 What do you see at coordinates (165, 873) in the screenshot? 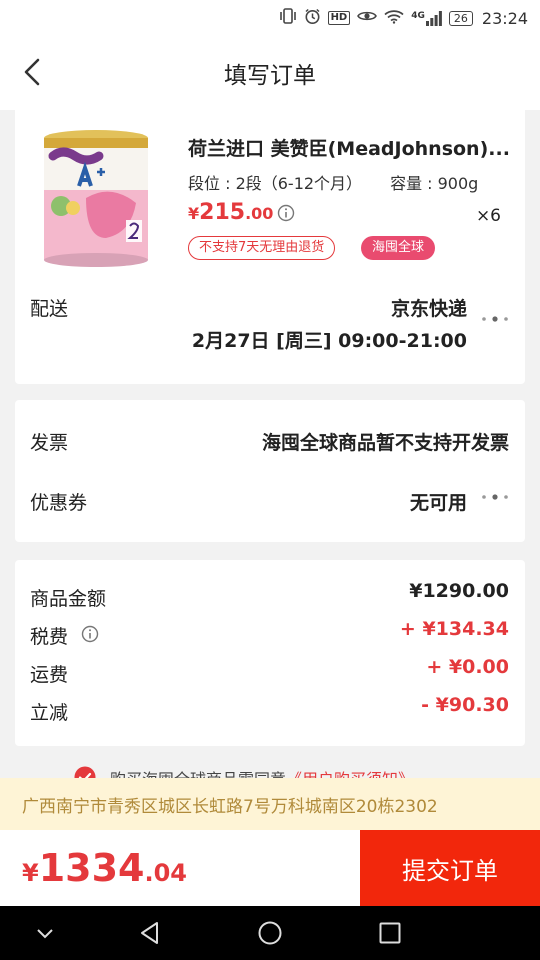
I see `total-decimal: .04` at bounding box center [165, 873].